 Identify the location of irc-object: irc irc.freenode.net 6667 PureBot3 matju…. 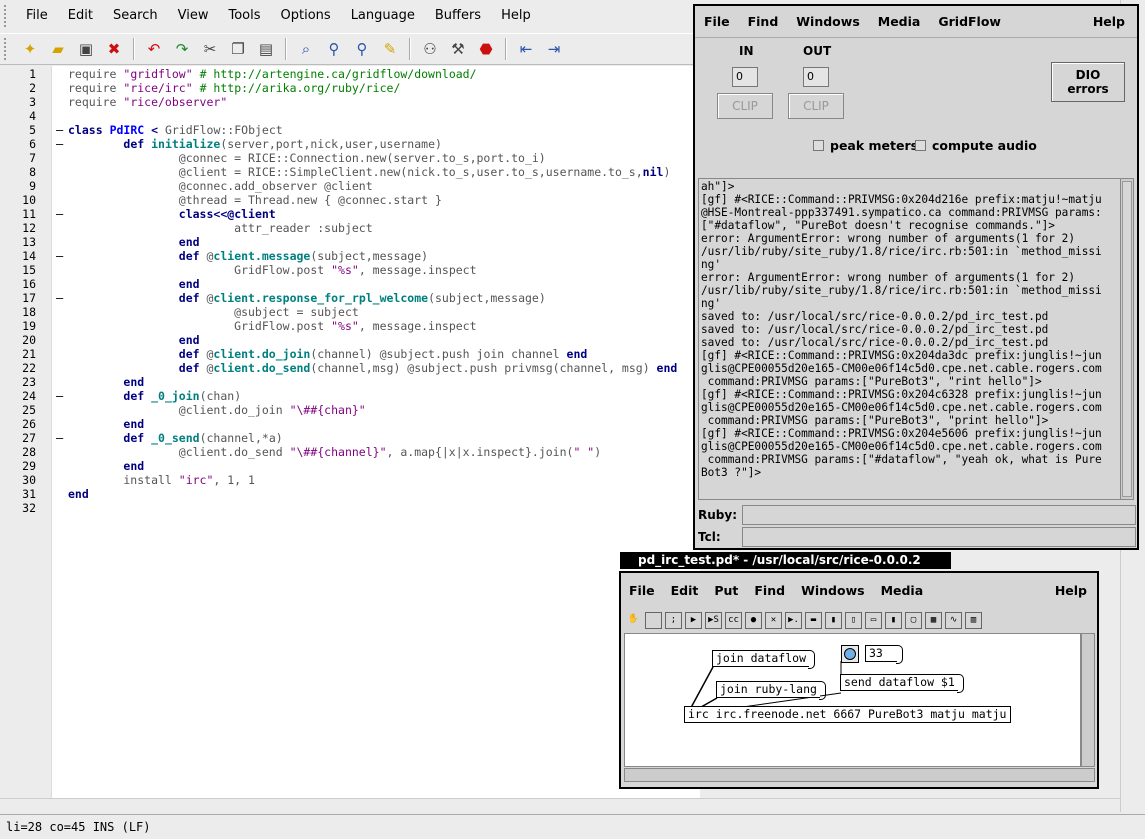
(847, 714).